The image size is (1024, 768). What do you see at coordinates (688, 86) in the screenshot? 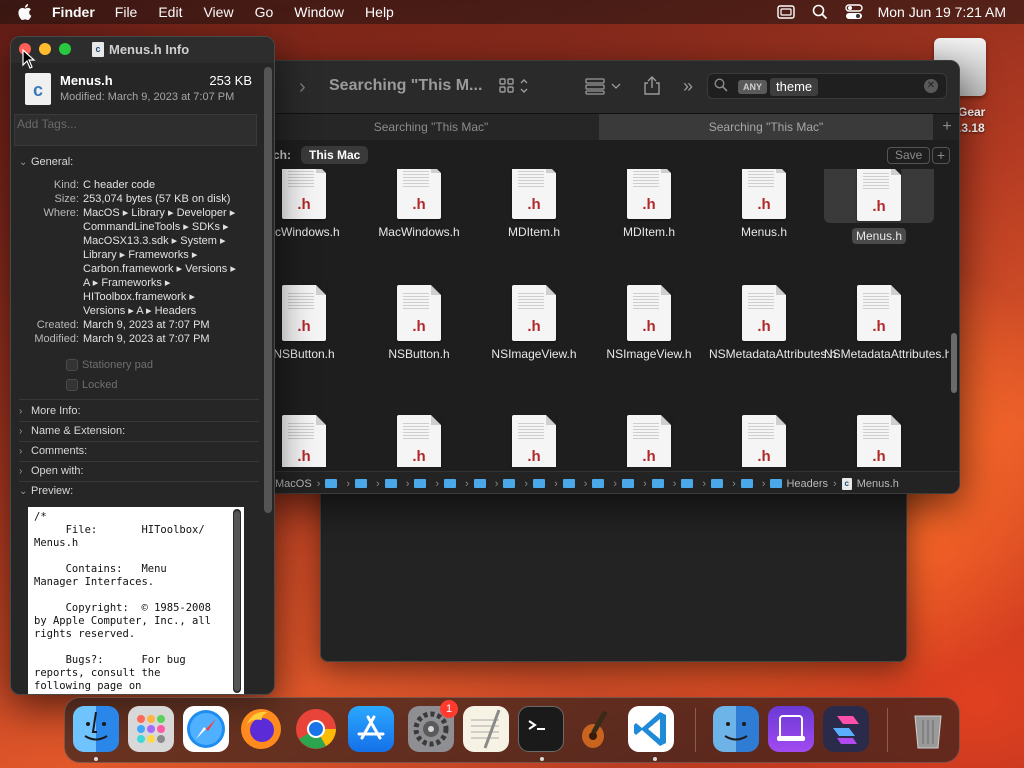
I see `more-toolbar-items-icon: »` at bounding box center [688, 86].